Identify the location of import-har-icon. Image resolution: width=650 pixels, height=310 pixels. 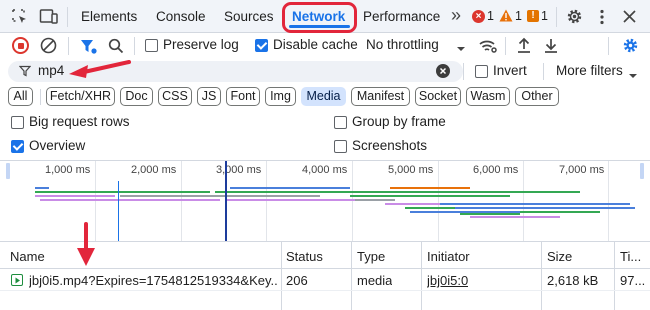
(524, 45).